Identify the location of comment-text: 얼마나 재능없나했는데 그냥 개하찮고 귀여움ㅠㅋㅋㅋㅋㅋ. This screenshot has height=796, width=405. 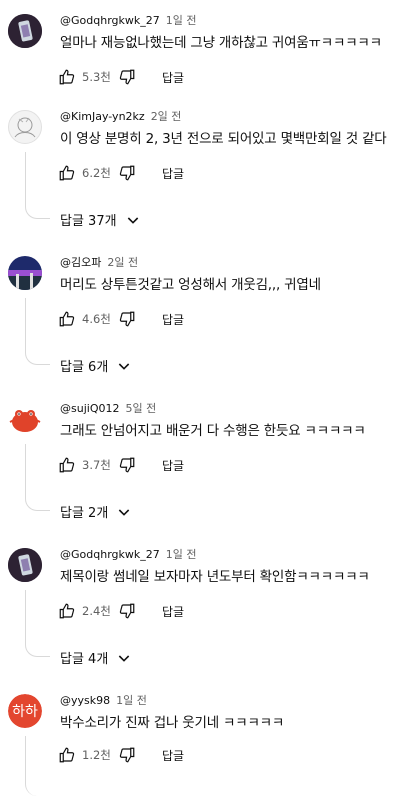
(221, 43).